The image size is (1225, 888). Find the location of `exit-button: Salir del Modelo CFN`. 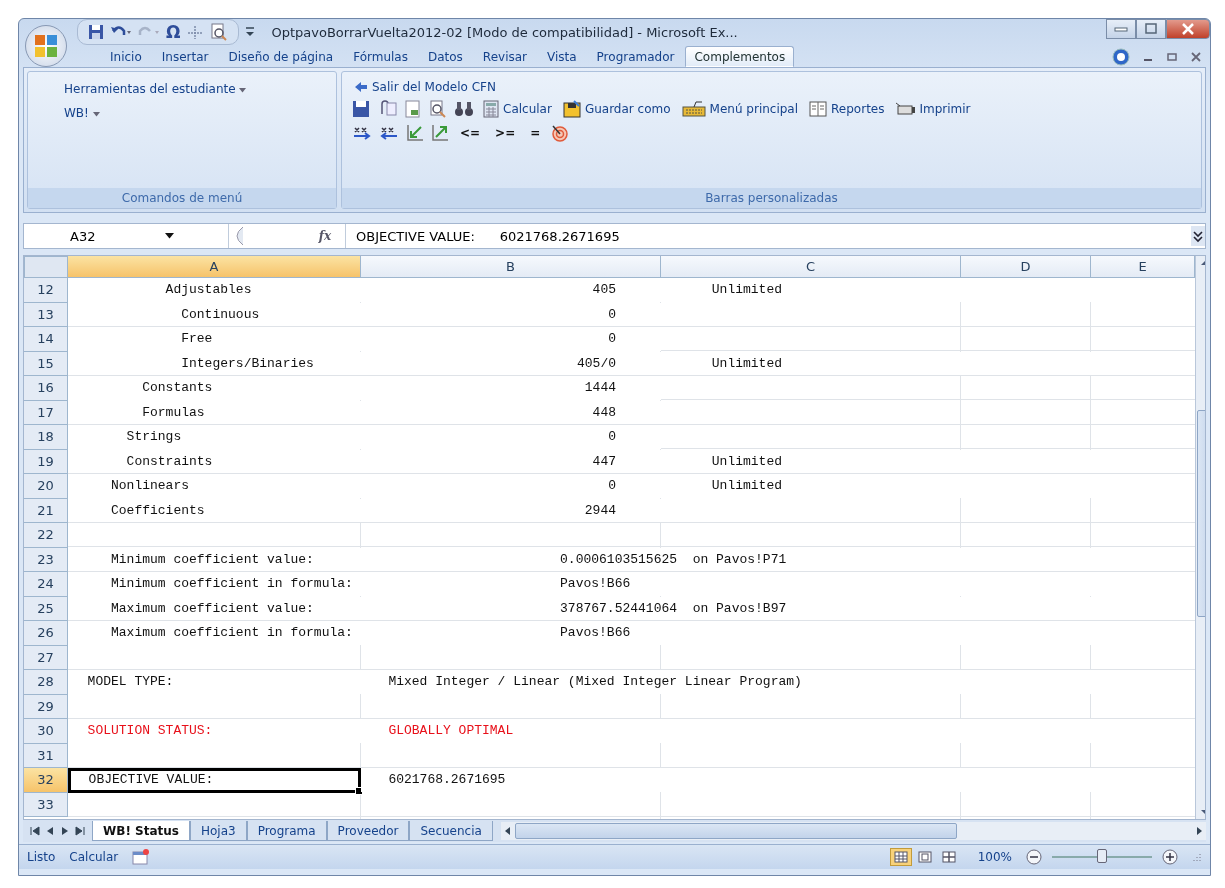

exit-button: Salir del Modelo CFN is located at coordinates (771, 87).